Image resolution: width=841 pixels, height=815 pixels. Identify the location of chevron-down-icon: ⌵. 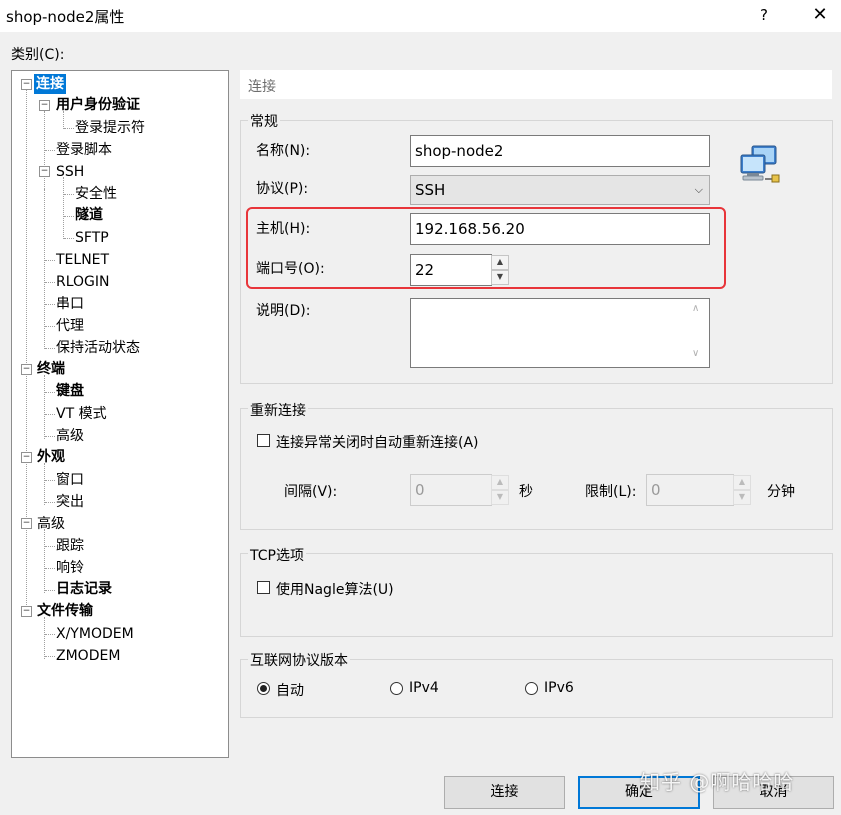
(698, 189).